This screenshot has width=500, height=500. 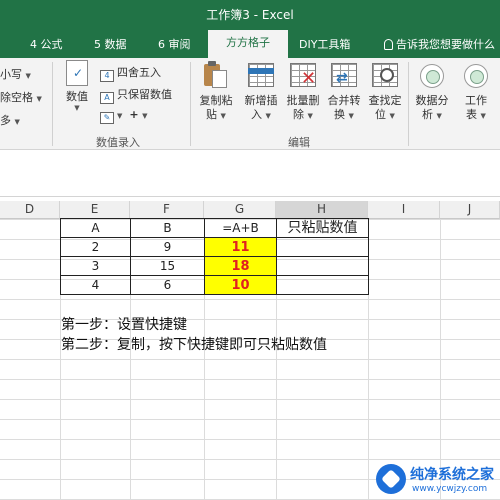 What do you see at coordinates (77, 73) in the screenshot?
I see `value-icon` at bounding box center [77, 73].